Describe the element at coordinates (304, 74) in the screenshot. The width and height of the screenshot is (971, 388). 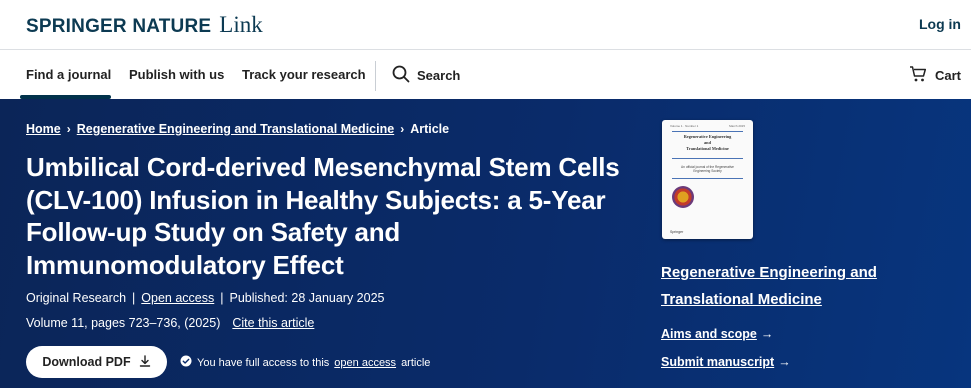
I see `nav-track-research: Track your research` at that location.